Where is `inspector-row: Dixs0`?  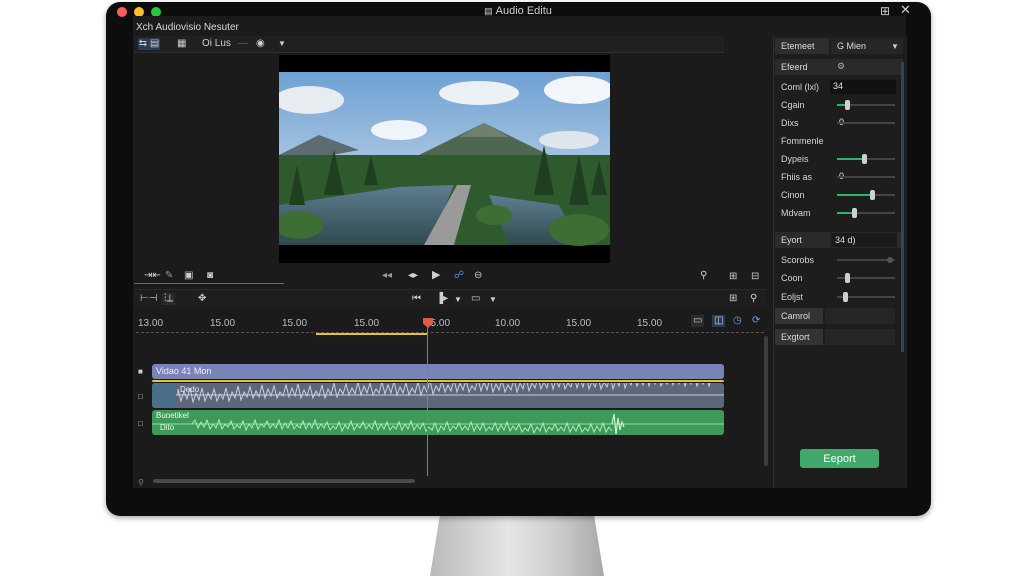 inspector-row: Dixs0 is located at coordinates (839, 123).